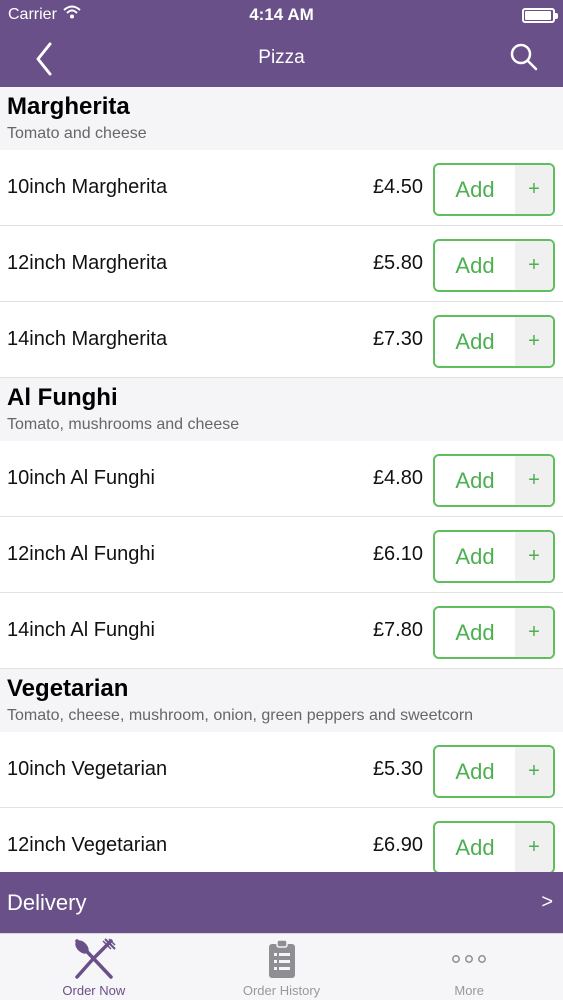 The width and height of the screenshot is (563, 1000). I want to click on menu-item-row: 12inch Al Funghi £6.10 Add +, so click(281, 555).